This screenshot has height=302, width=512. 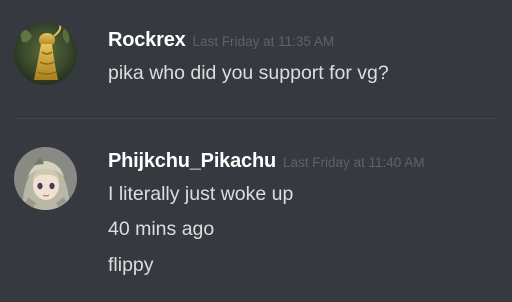 I want to click on username: Rockrex, so click(x=147, y=40).